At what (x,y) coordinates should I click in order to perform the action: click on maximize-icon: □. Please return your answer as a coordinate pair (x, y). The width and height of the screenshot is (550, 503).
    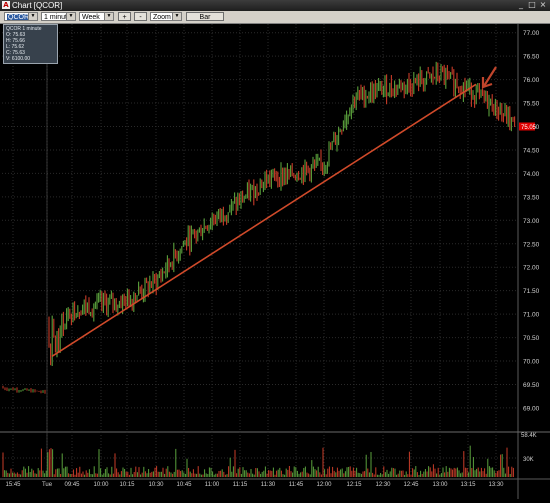
    Looking at the image, I should click on (532, 5).